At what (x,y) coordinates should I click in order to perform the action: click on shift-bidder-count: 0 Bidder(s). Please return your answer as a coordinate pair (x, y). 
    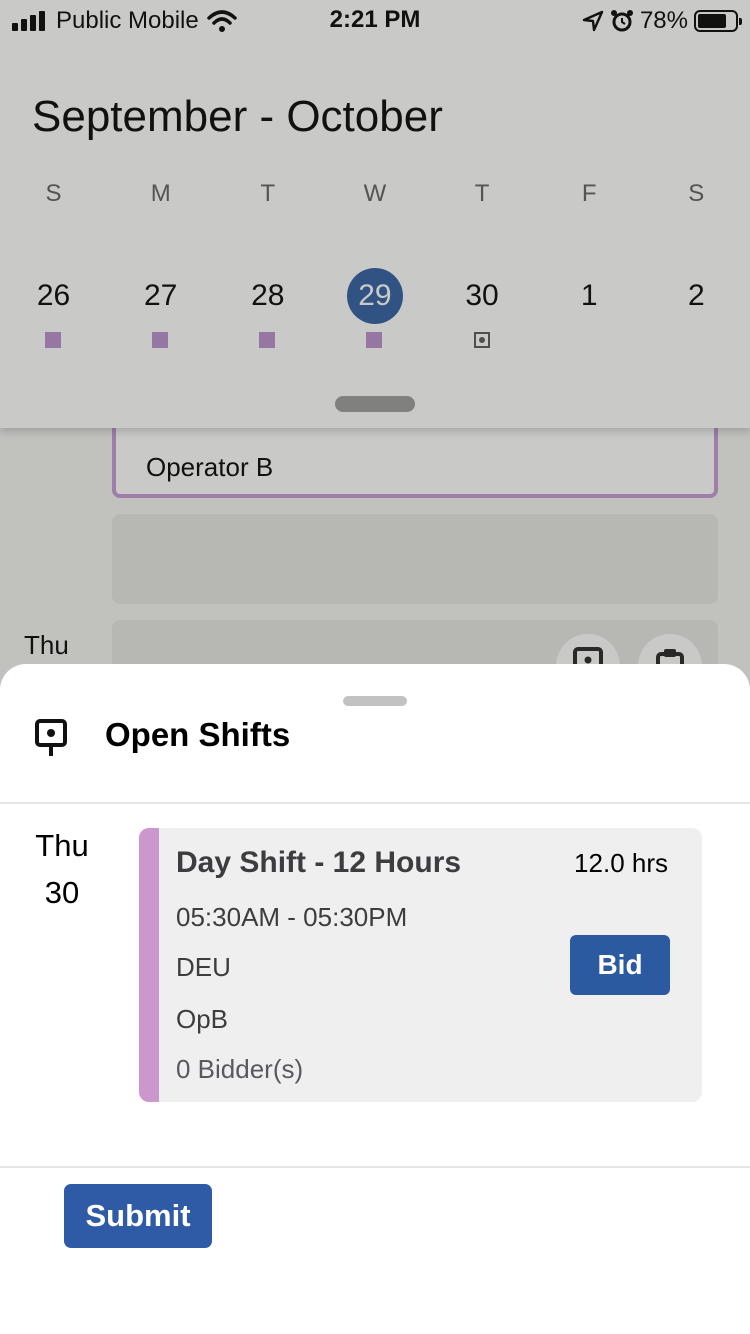
    Looking at the image, I should click on (240, 1069).